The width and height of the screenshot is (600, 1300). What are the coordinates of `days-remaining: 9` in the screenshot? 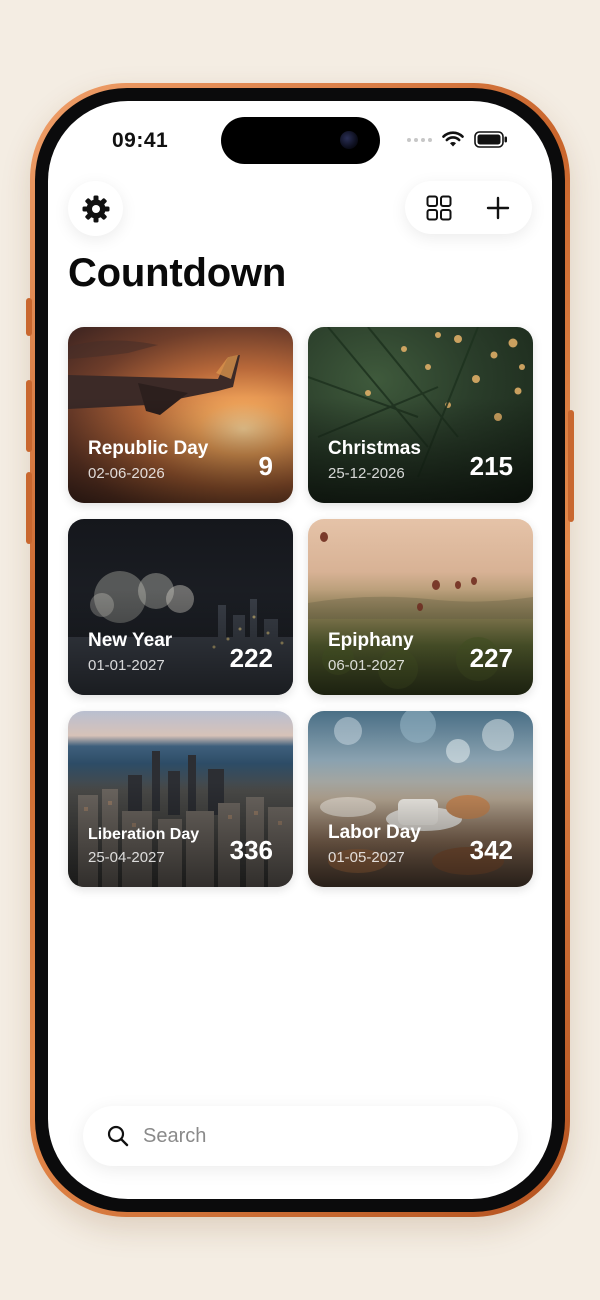 It's located at (265, 466).